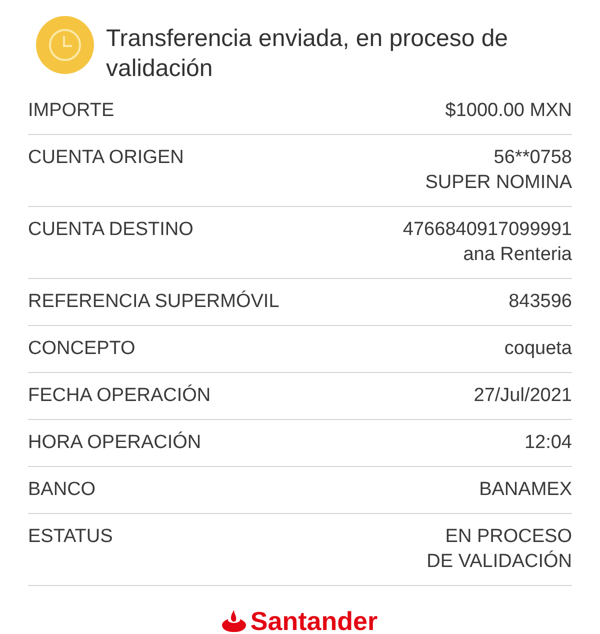 This screenshot has width=600, height=634. Describe the element at coordinates (119, 396) in the screenshot. I see `field-label: FECHA OPERACIÓN` at that location.